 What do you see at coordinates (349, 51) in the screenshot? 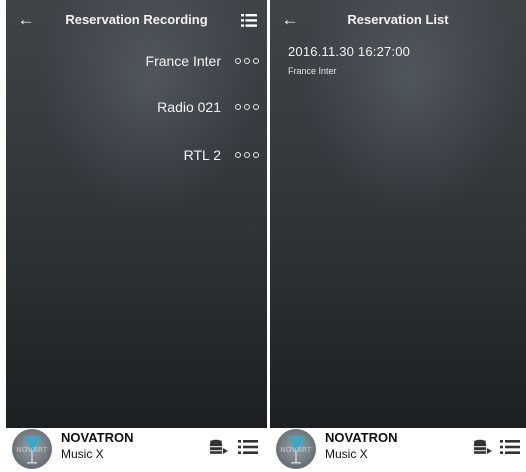
I see `reservation-datetime: 2016.11.30 16:27:00` at bounding box center [349, 51].